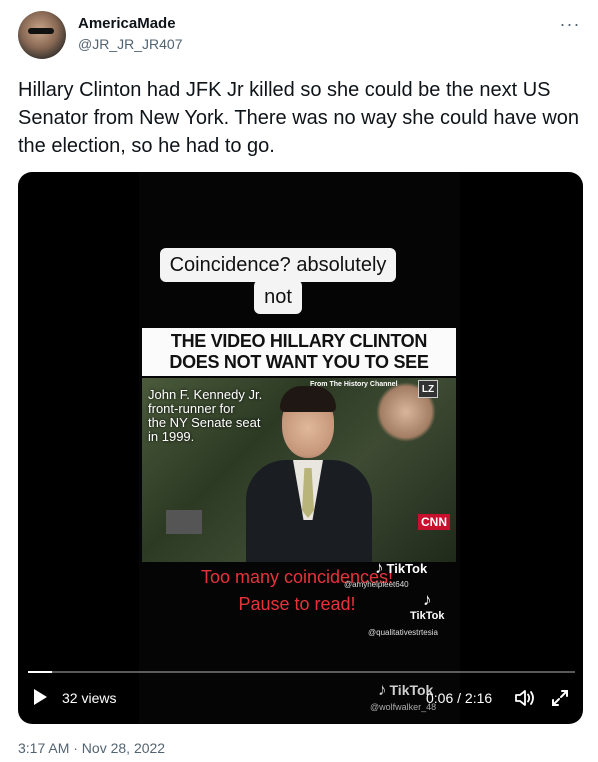  Describe the element at coordinates (171, 436) in the screenshot. I see `clip-info-line: in 1999.` at that location.